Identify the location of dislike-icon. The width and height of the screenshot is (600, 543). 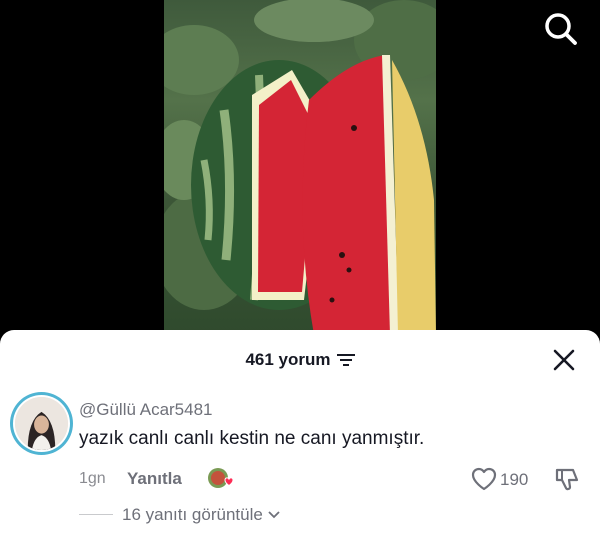
(567, 479).